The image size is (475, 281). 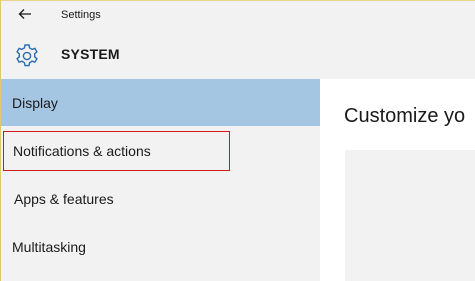 I want to click on back-button, so click(x=25, y=16).